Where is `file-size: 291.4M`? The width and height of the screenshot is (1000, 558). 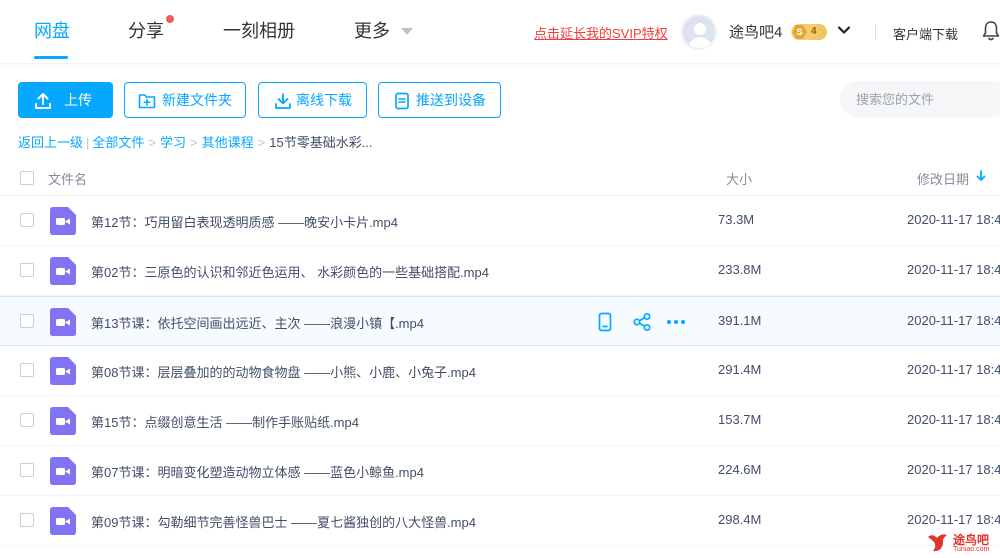
file-size: 291.4M is located at coordinates (740, 369).